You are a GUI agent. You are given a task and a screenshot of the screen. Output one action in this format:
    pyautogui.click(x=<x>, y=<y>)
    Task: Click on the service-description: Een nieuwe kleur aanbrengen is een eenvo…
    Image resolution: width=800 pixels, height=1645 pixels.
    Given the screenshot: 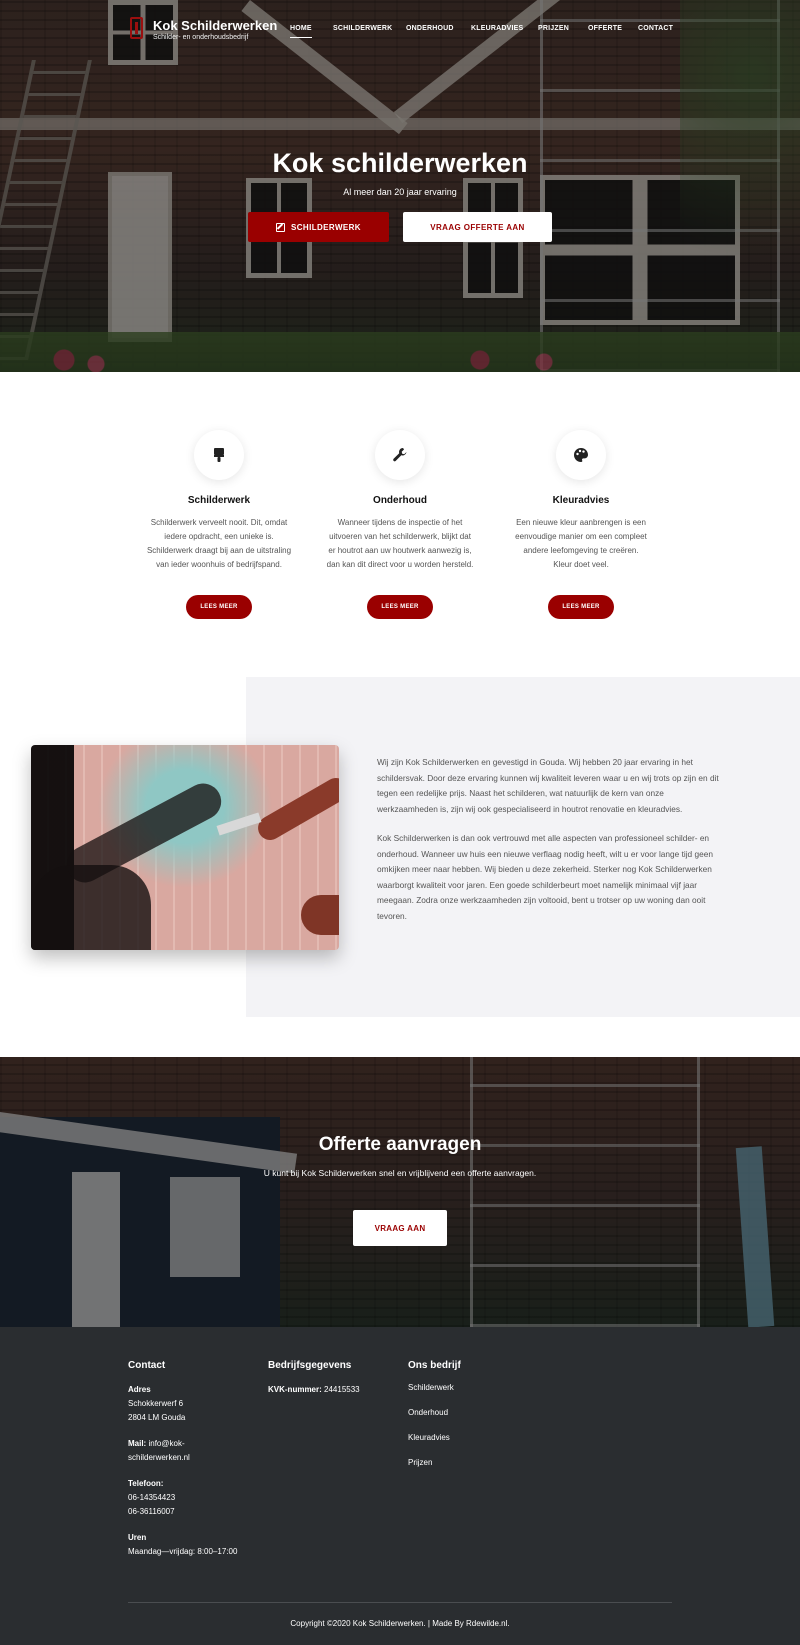 What is the action you would take?
    pyautogui.click(x=581, y=543)
    